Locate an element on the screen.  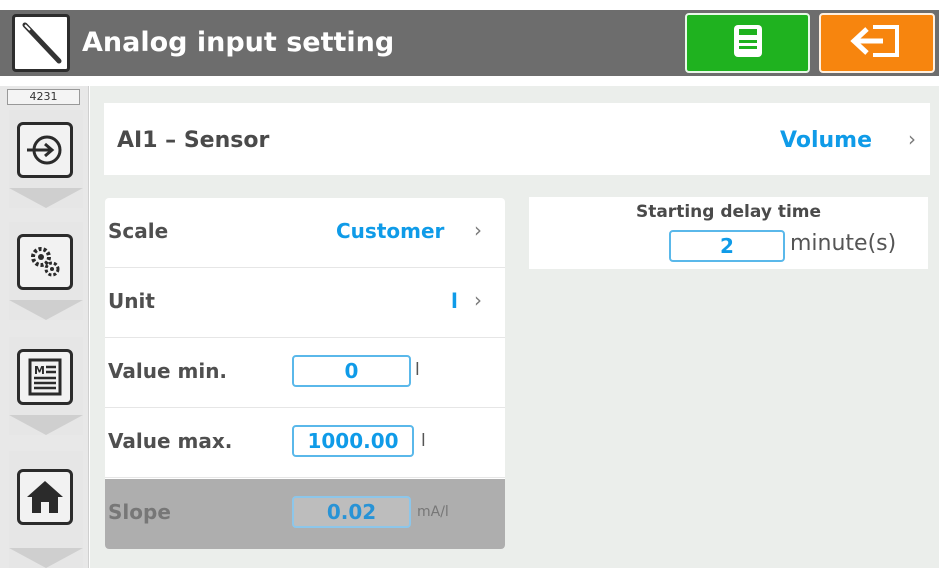
manual-icon: M is located at coordinates (45, 377).